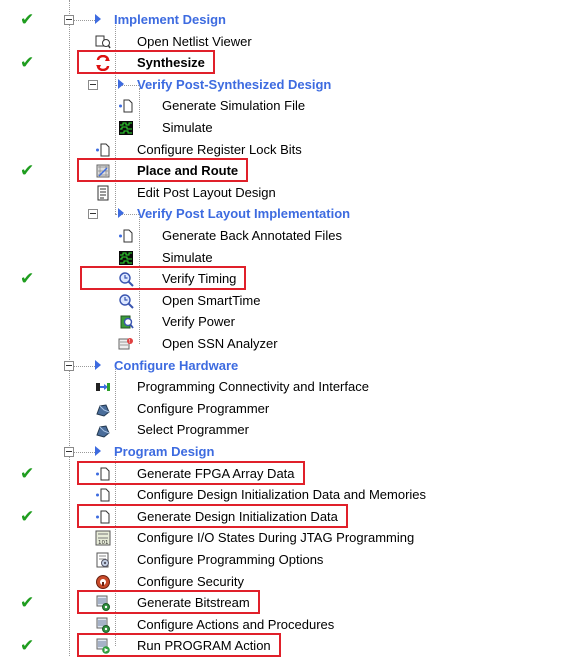  I want to click on tree-item-open-smarttime: Open SmartTime, so click(286, 301).